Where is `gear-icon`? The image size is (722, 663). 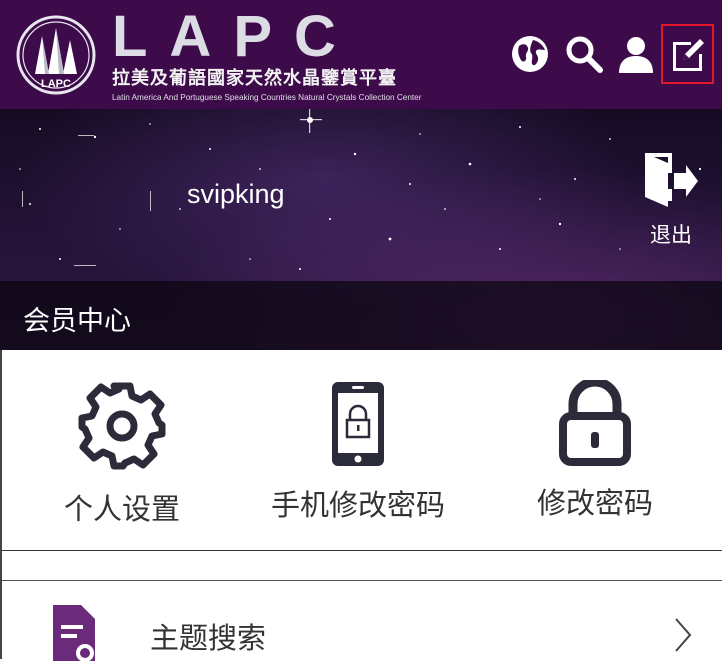
gear-icon is located at coordinates (122, 426).